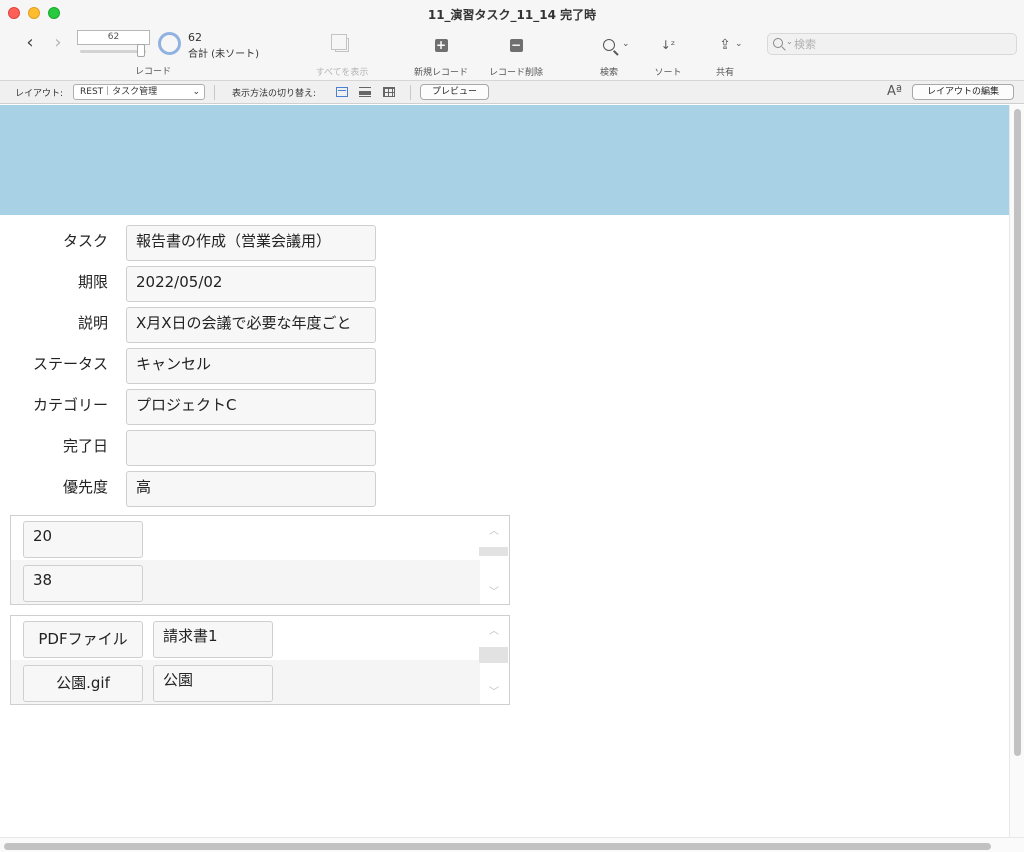 The height and width of the screenshot is (852, 1024). Describe the element at coordinates (963, 92) in the screenshot. I see `edit-layout-button: レイアウトの編集` at that location.